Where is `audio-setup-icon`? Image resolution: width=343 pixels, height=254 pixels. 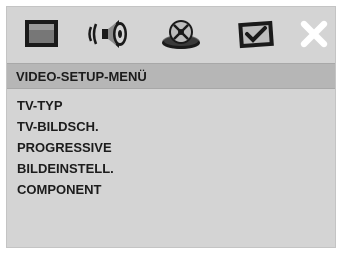 audio-setup-icon is located at coordinates (108, 34).